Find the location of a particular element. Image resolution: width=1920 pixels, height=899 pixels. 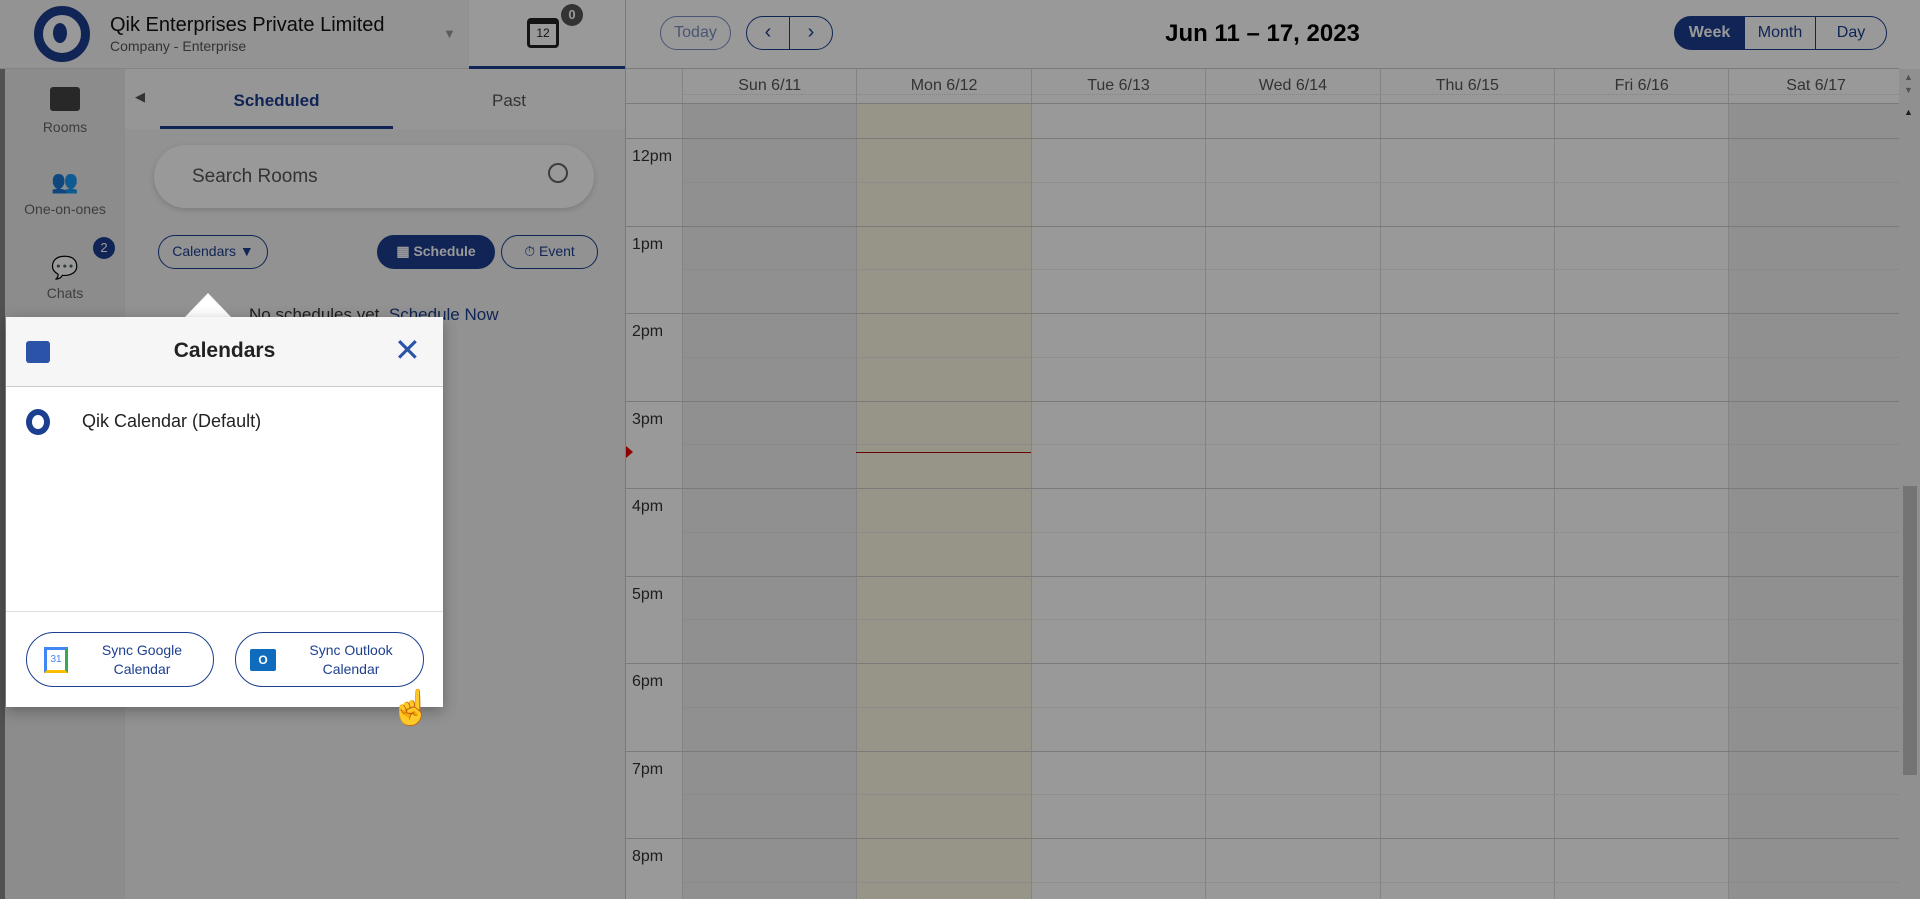

sync-outlook-label: Sync Outlook Calendar is located at coordinates (351, 659).